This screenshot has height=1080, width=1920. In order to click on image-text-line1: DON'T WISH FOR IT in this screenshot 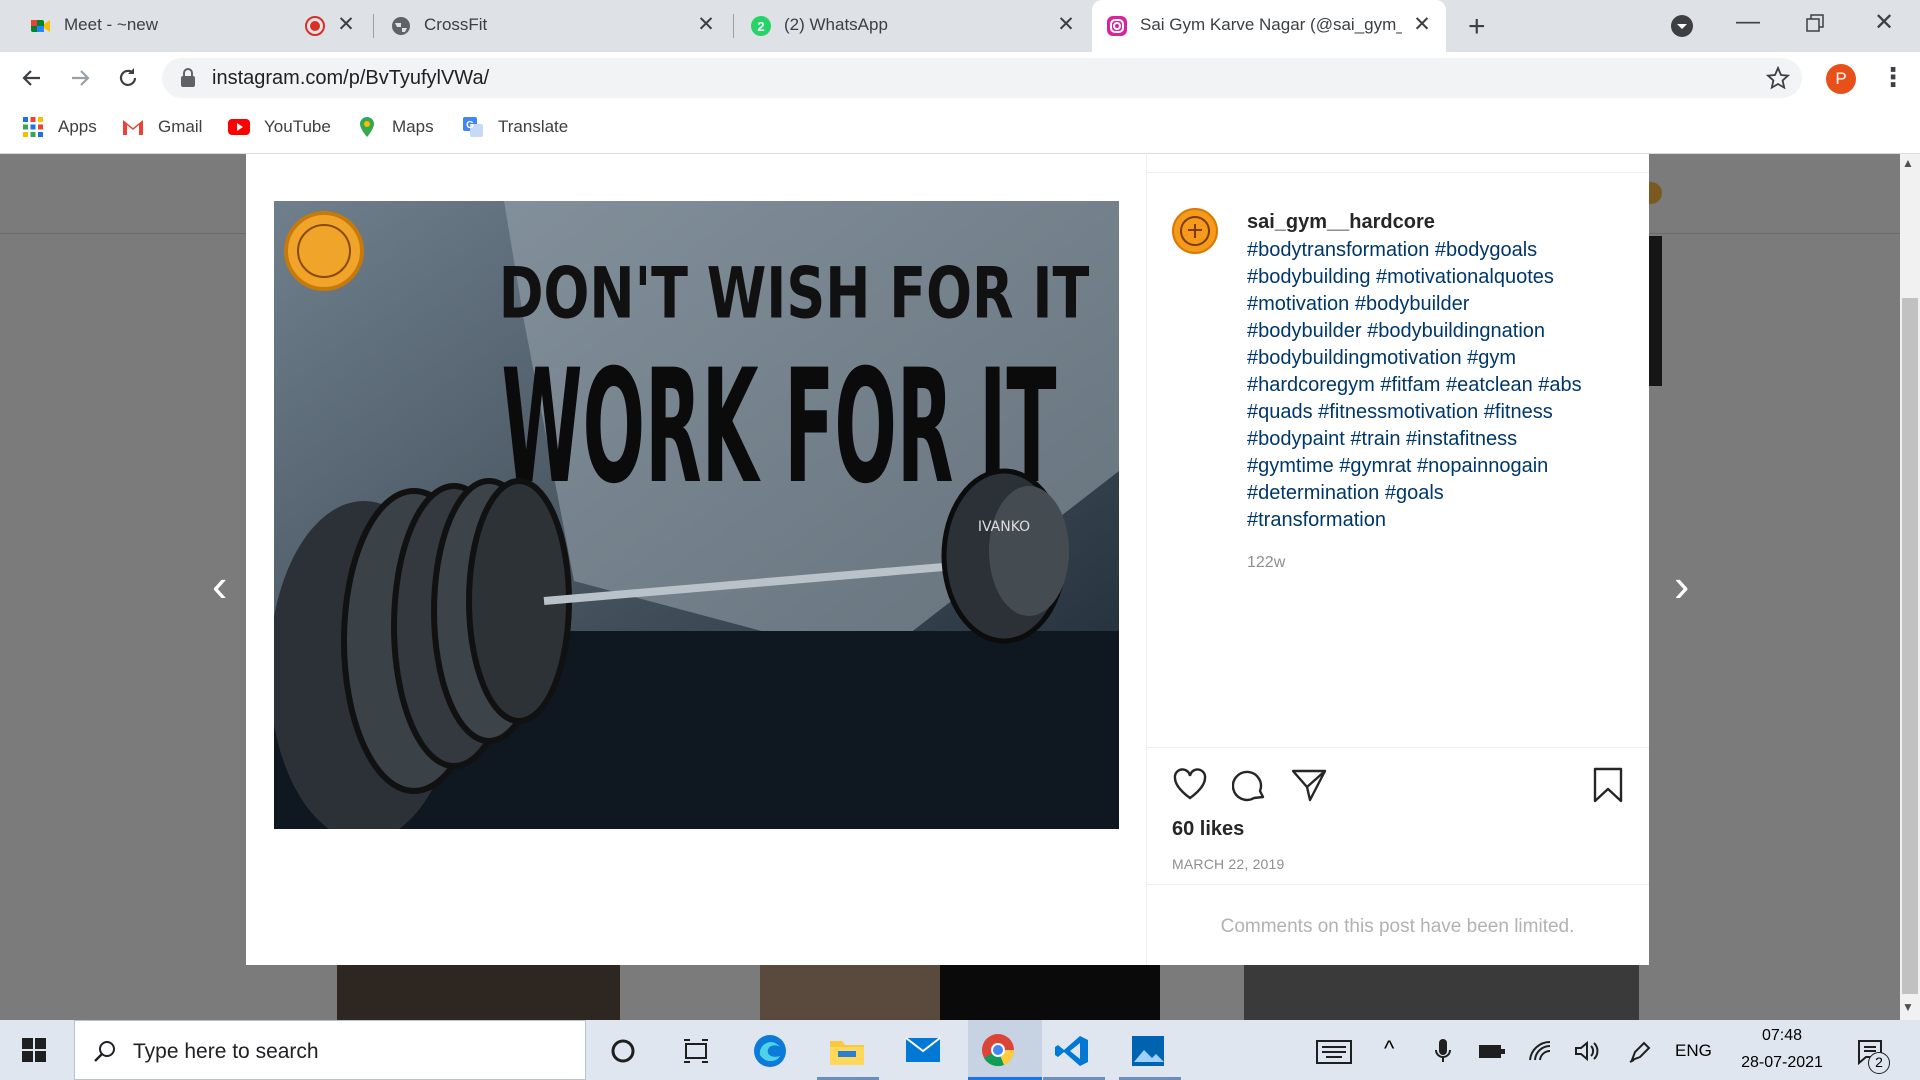, I will do `click(794, 293)`.